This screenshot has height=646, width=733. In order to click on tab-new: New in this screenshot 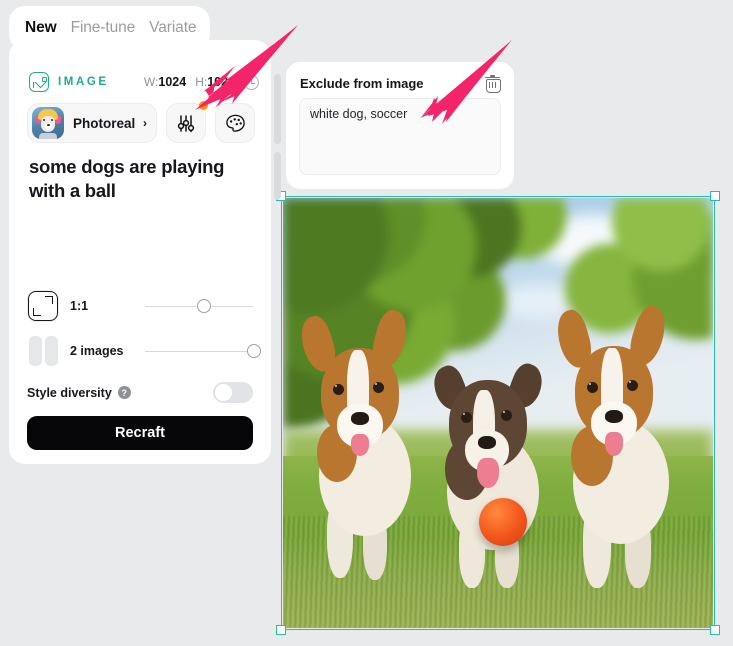, I will do `click(41, 28)`.